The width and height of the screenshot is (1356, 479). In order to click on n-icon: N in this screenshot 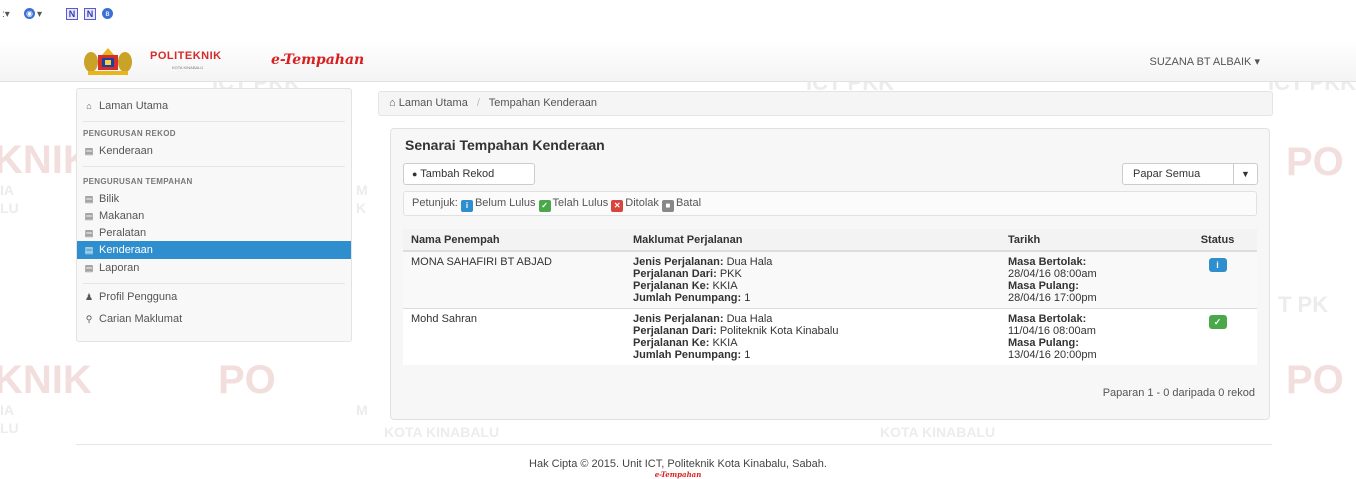, I will do `click(72, 14)`.